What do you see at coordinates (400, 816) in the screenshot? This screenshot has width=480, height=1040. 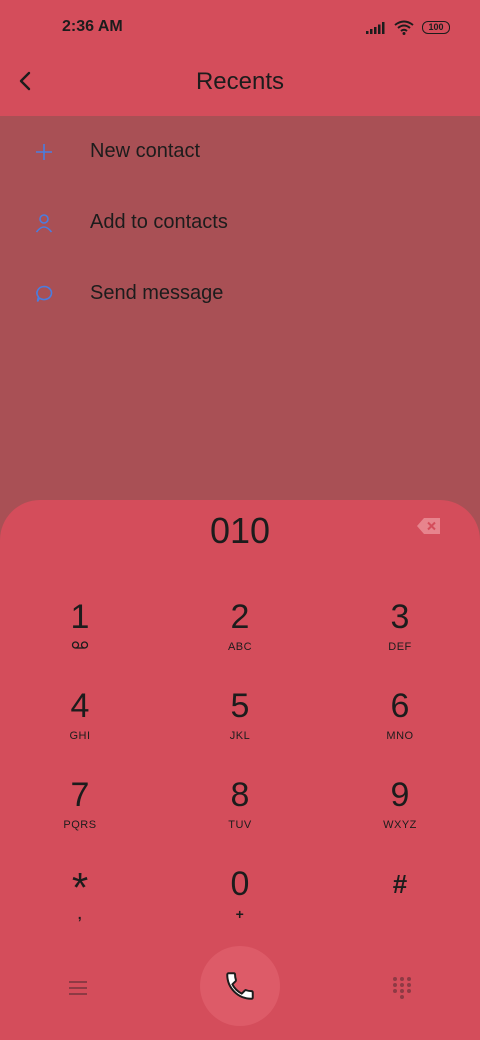 I see `key-9: 9 WXYZ` at bounding box center [400, 816].